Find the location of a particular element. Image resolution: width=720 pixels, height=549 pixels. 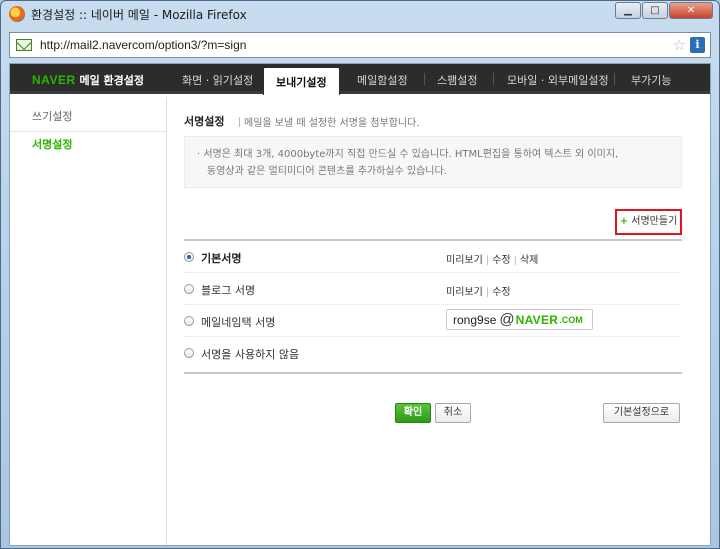

tab-send-settings: 보내기설정 is located at coordinates (301, 81).